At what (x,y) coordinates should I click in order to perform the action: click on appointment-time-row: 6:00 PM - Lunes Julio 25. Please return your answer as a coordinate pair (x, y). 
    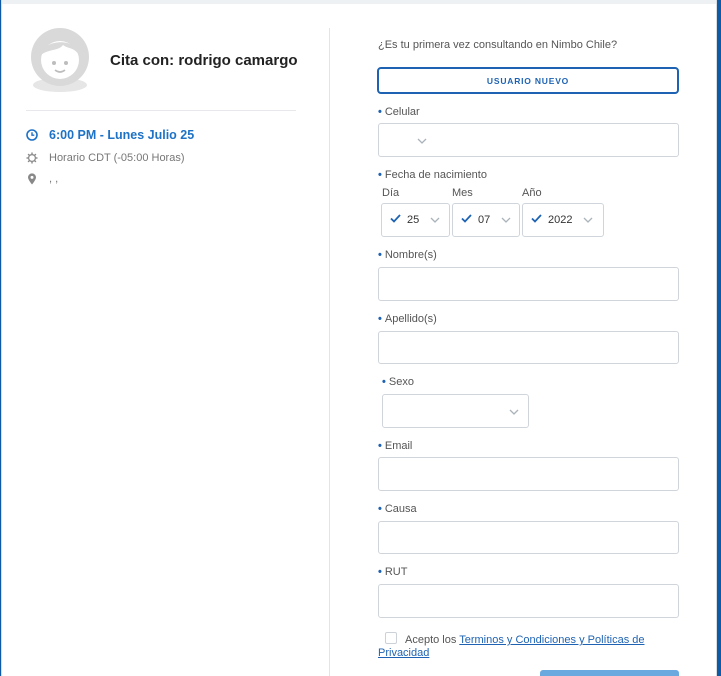
    Looking at the image, I should click on (110, 135).